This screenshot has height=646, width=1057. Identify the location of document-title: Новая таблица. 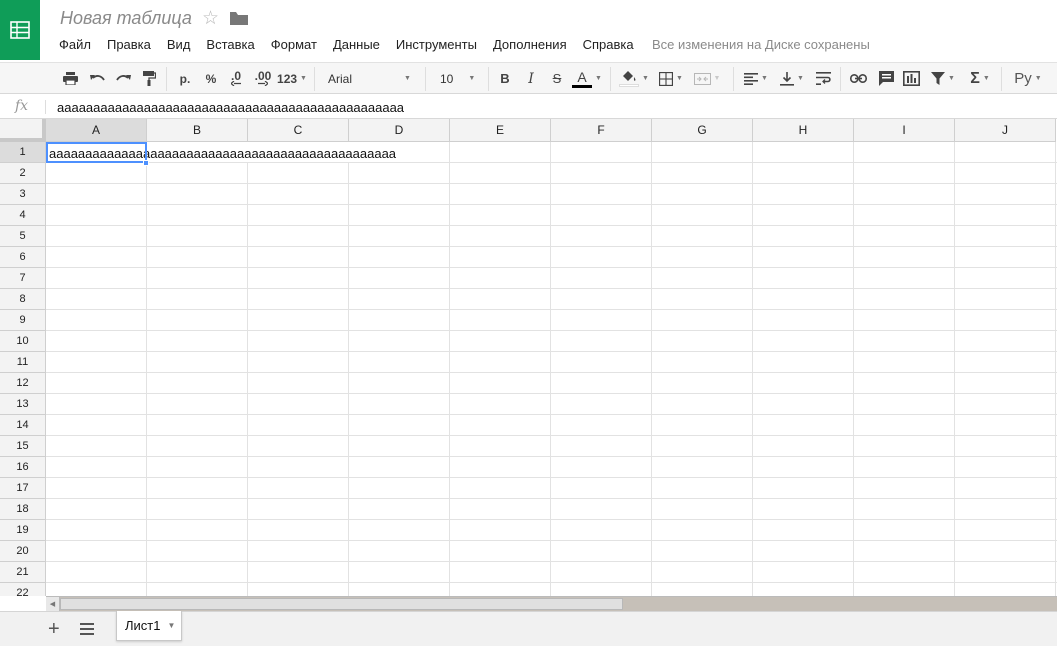
(126, 18).